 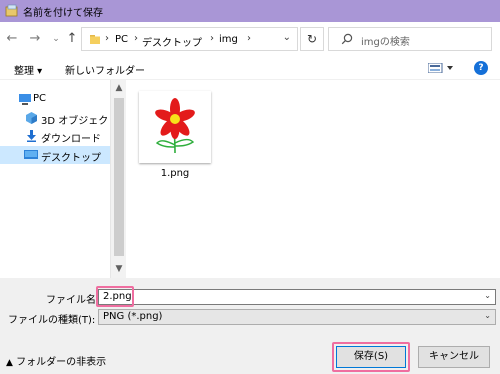 I want to click on search-input: imgの検索, so click(x=410, y=39).